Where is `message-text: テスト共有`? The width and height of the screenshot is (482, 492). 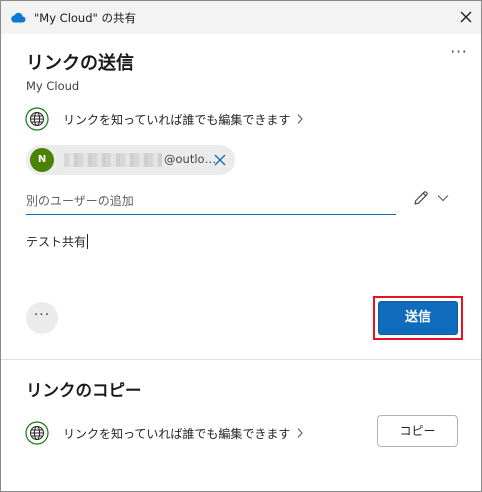
message-text: テスト共有 is located at coordinates (56, 242).